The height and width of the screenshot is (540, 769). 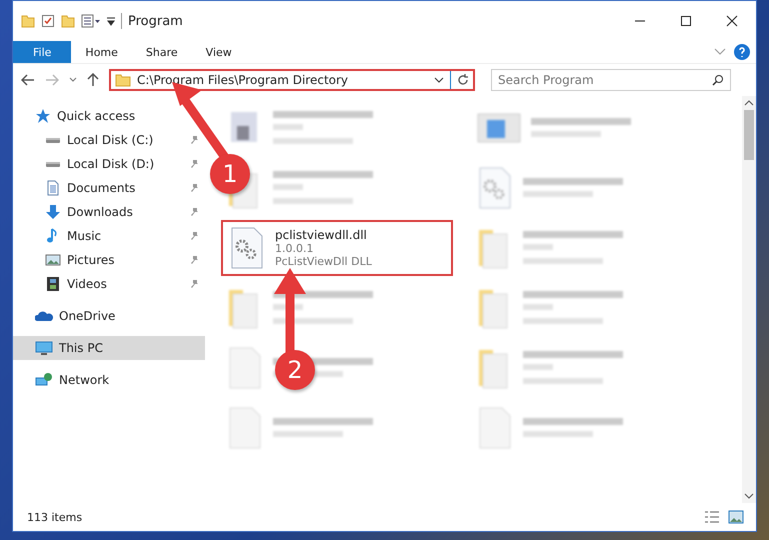 I want to click on checklist-icon, so click(x=48, y=21).